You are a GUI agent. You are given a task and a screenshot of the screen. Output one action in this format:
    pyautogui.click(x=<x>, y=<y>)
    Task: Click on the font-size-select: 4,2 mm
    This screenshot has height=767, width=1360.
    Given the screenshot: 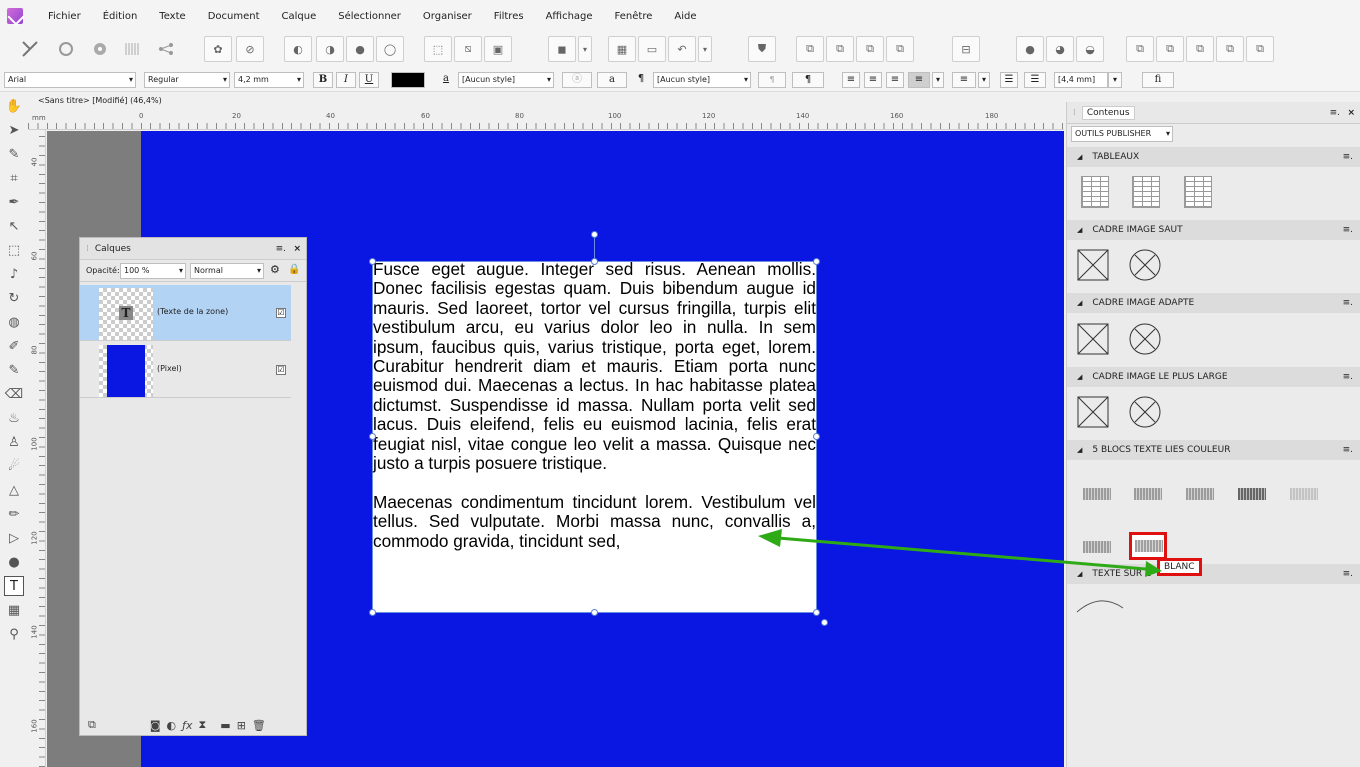 What is the action you would take?
    pyautogui.click(x=269, y=80)
    